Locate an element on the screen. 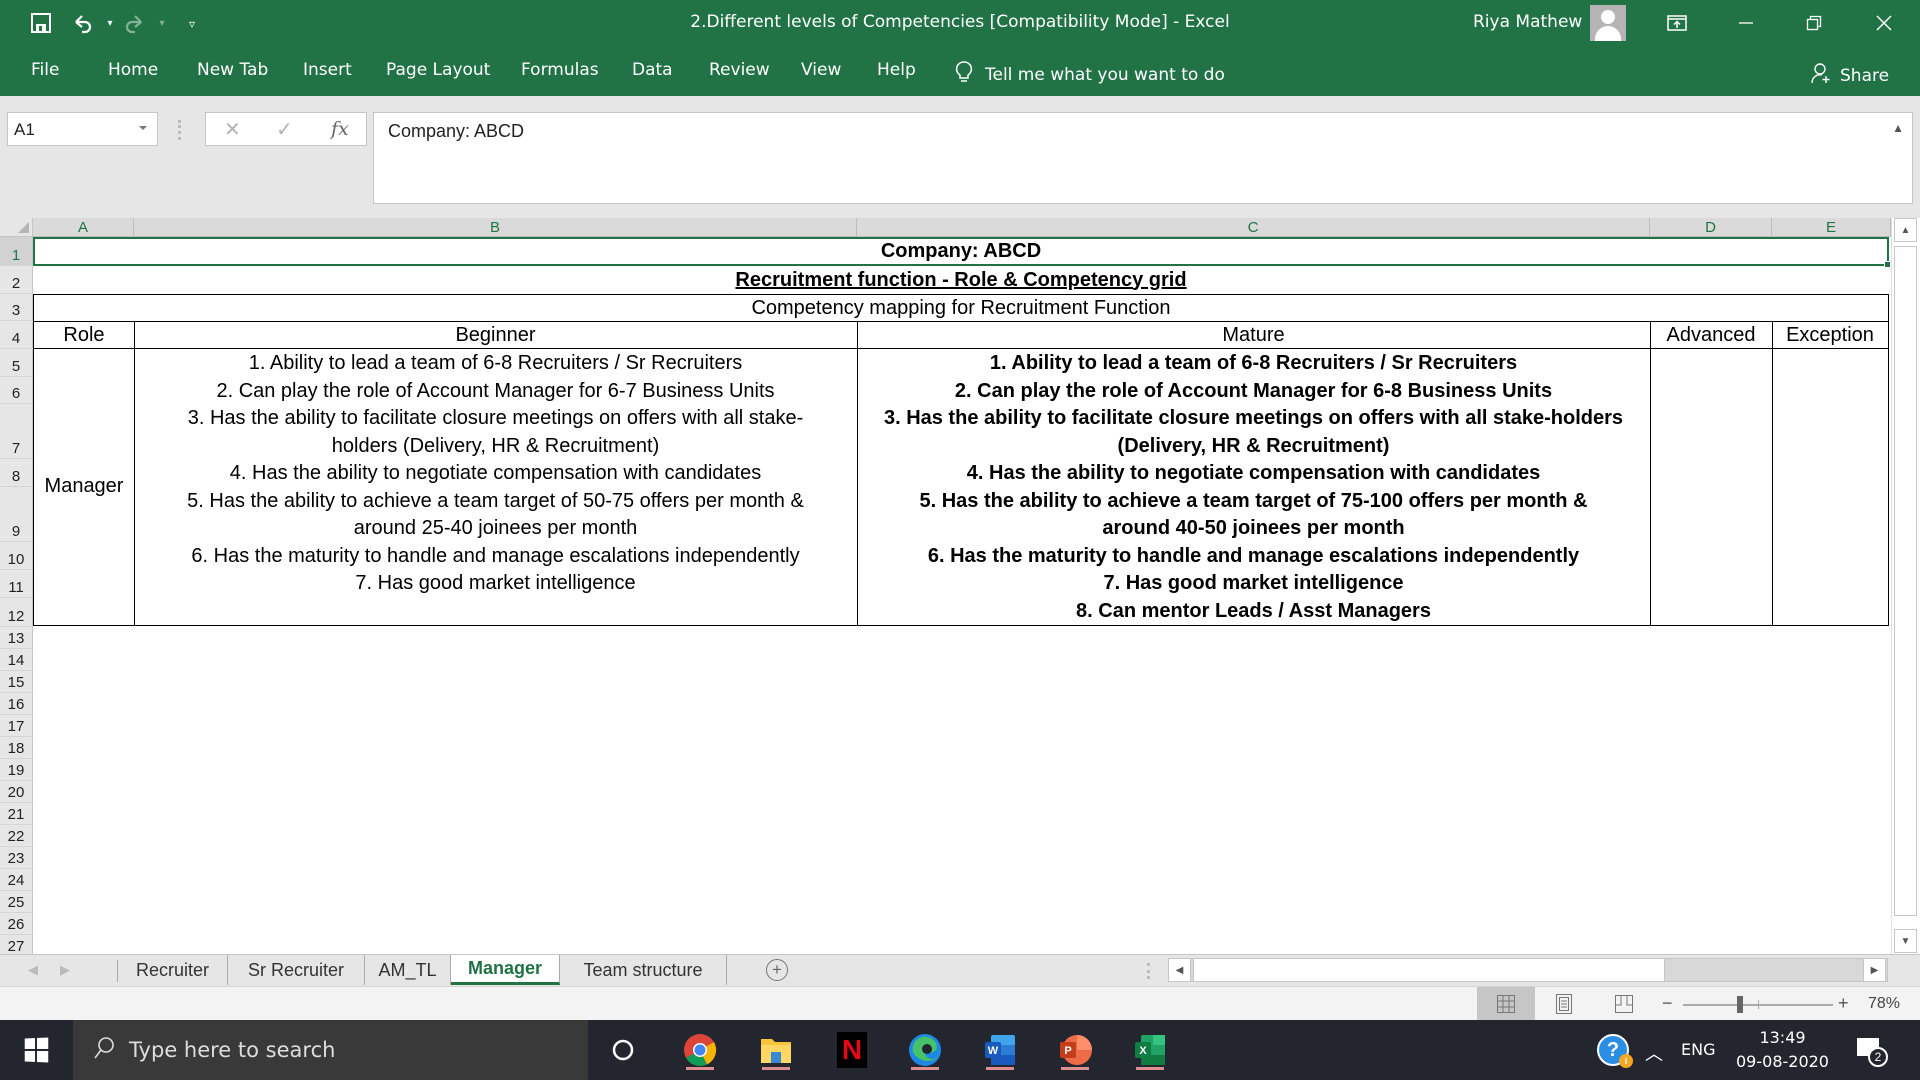  row-header: 8 is located at coordinates (16, 473).